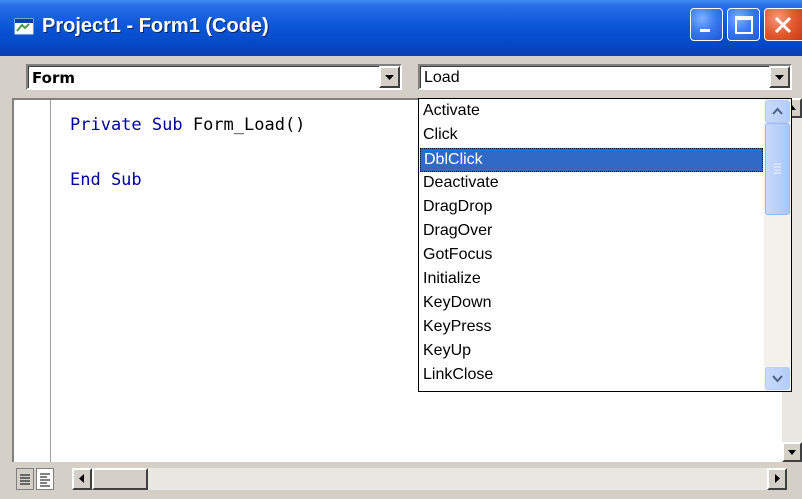 Image resolution: width=802 pixels, height=499 pixels. What do you see at coordinates (591, 184) in the screenshot?
I see `list-item: Deactivate` at bounding box center [591, 184].